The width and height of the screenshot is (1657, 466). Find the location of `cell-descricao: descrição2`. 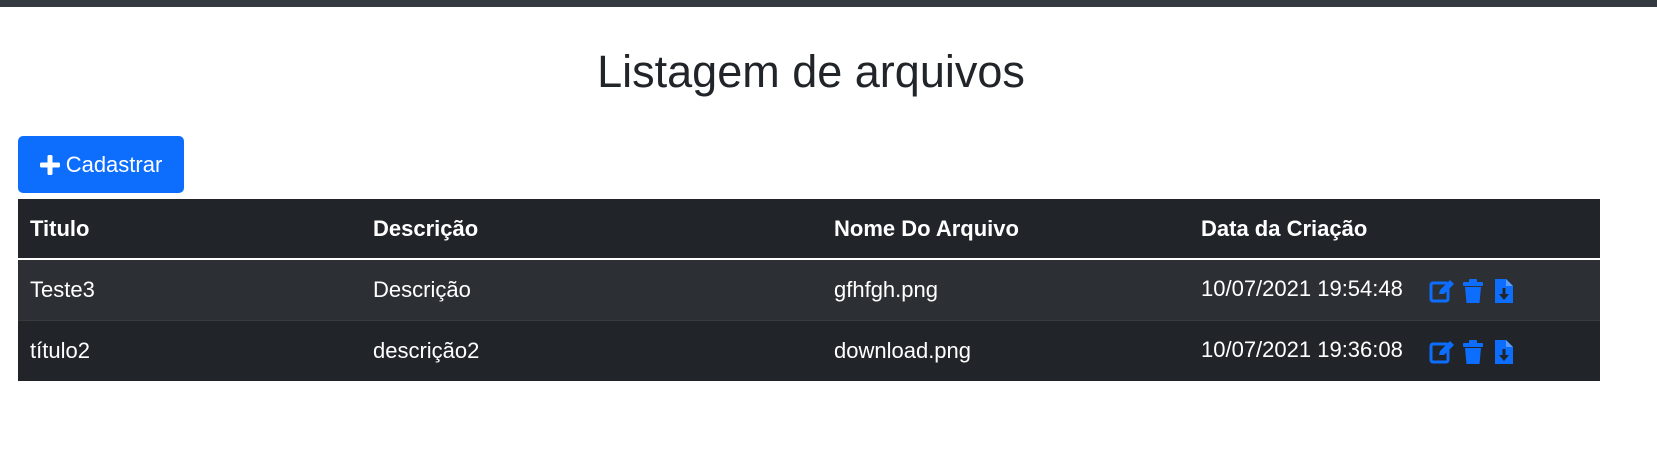

cell-descricao: descrição2 is located at coordinates (591, 350).